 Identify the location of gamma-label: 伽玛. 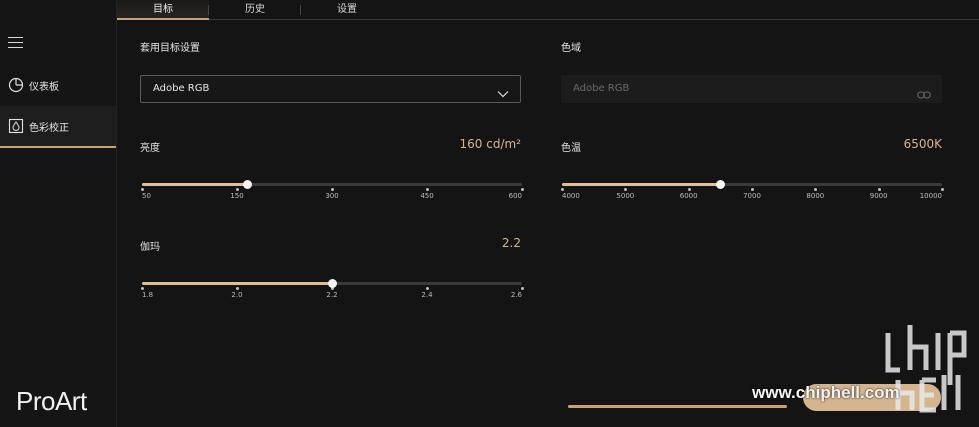
(150, 247).